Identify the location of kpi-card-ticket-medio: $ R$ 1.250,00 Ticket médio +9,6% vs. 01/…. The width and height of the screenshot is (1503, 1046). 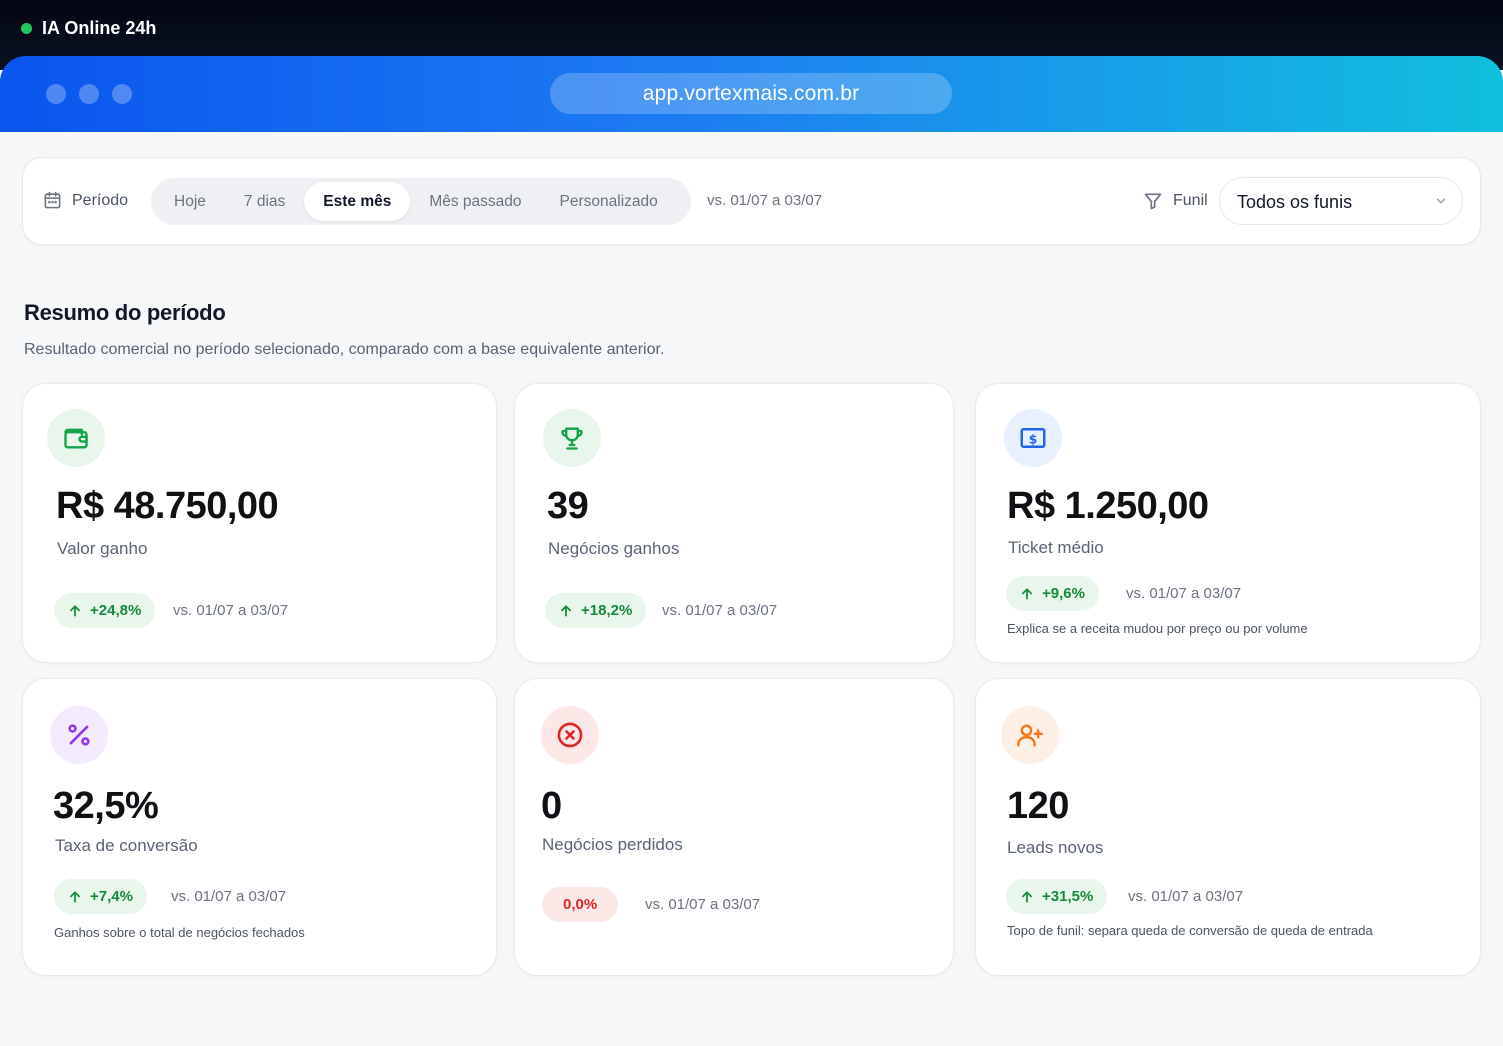
(1228, 523).